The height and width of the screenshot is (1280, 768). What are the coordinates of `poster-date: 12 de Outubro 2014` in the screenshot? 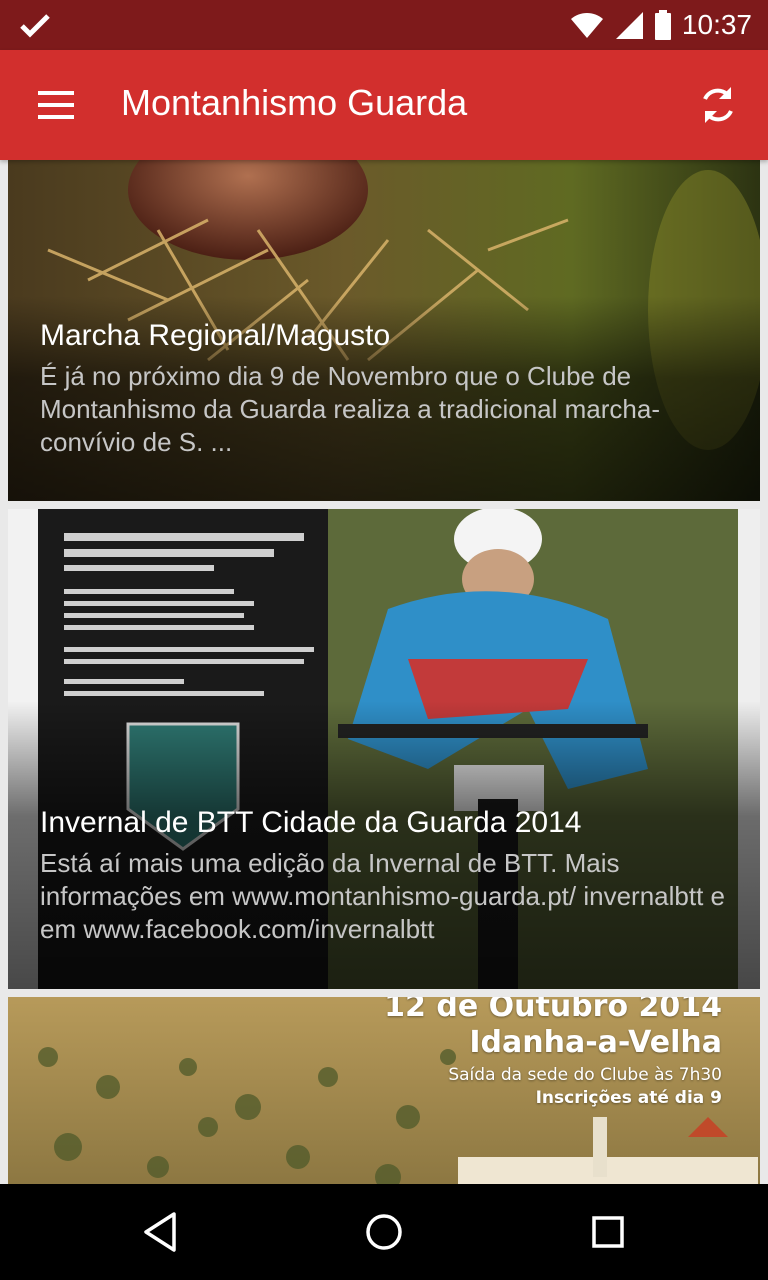 It's located at (553, 1010).